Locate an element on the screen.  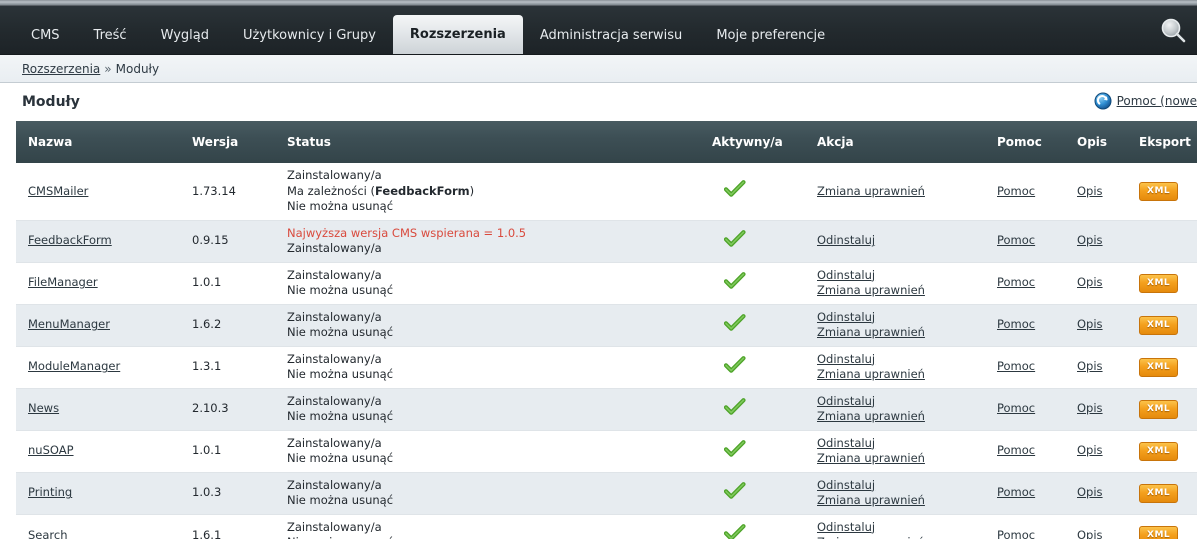
nav-tab-wygl-d: Wygląd is located at coordinates (185, 35).